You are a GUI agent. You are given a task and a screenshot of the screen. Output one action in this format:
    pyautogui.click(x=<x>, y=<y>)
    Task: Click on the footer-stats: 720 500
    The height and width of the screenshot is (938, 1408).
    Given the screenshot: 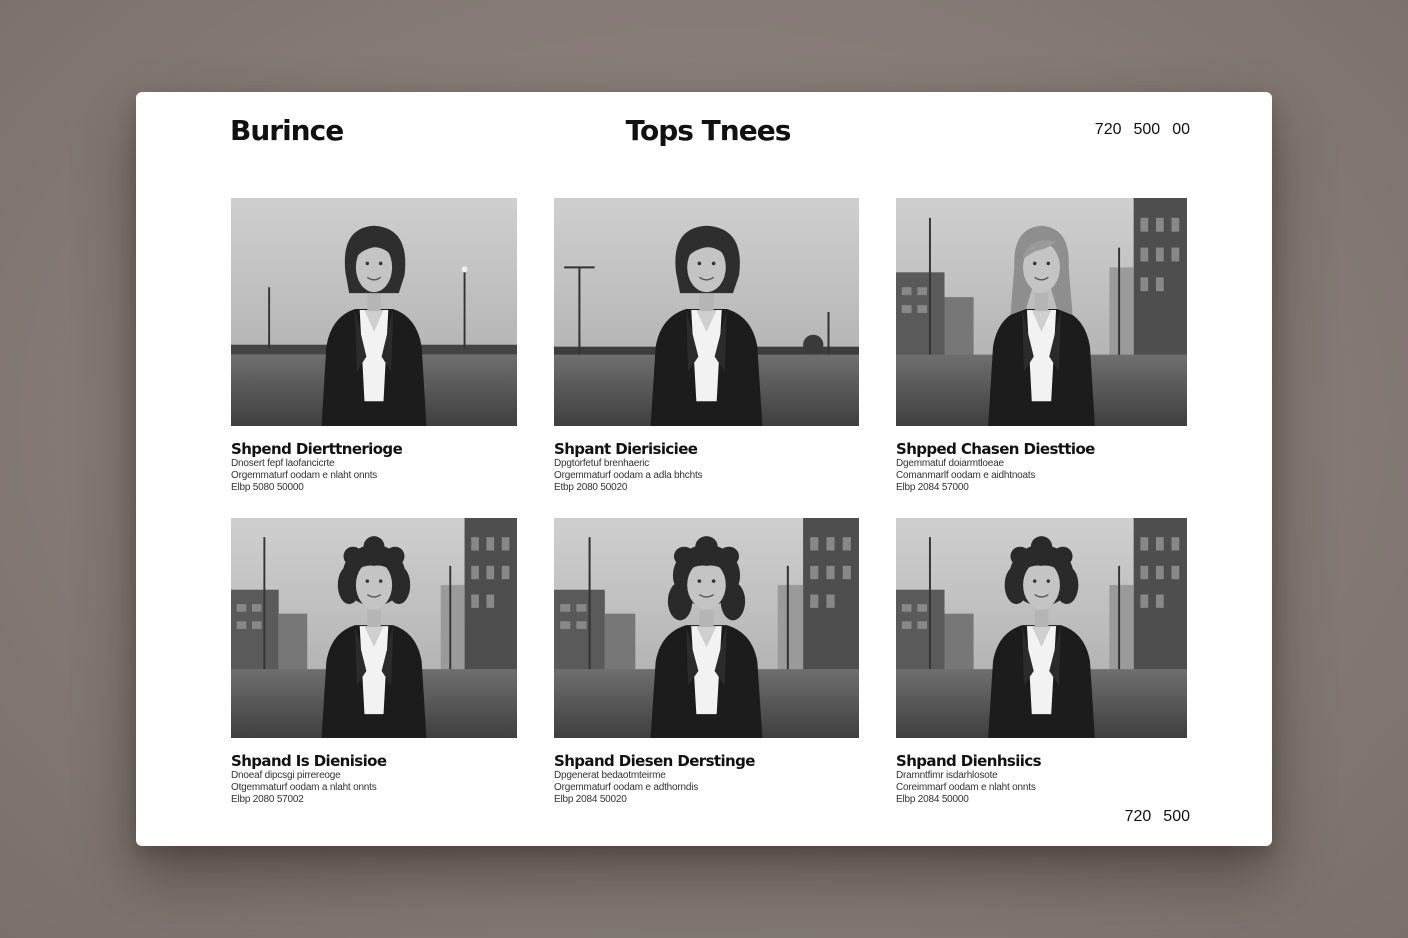 What is the action you would take?
    pyautogui.click(x=1157, y=817)
    